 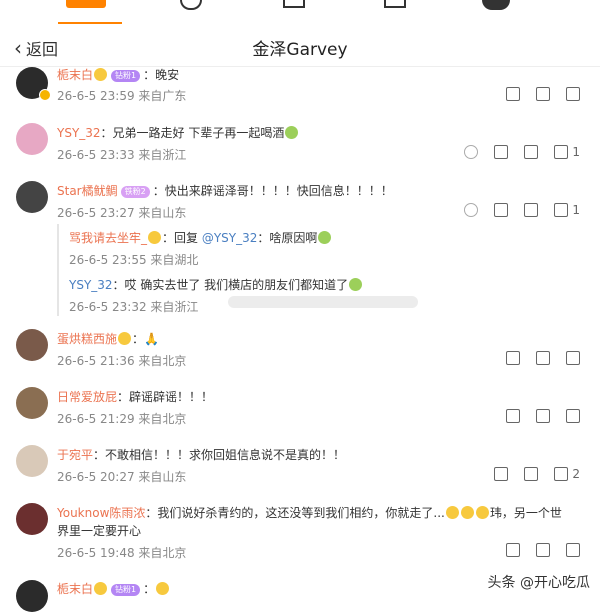 I want to click on reply-line: YSY_32：哎 确实去世了 我们横店的朋友们都知道了, so click(x=216, y=284).